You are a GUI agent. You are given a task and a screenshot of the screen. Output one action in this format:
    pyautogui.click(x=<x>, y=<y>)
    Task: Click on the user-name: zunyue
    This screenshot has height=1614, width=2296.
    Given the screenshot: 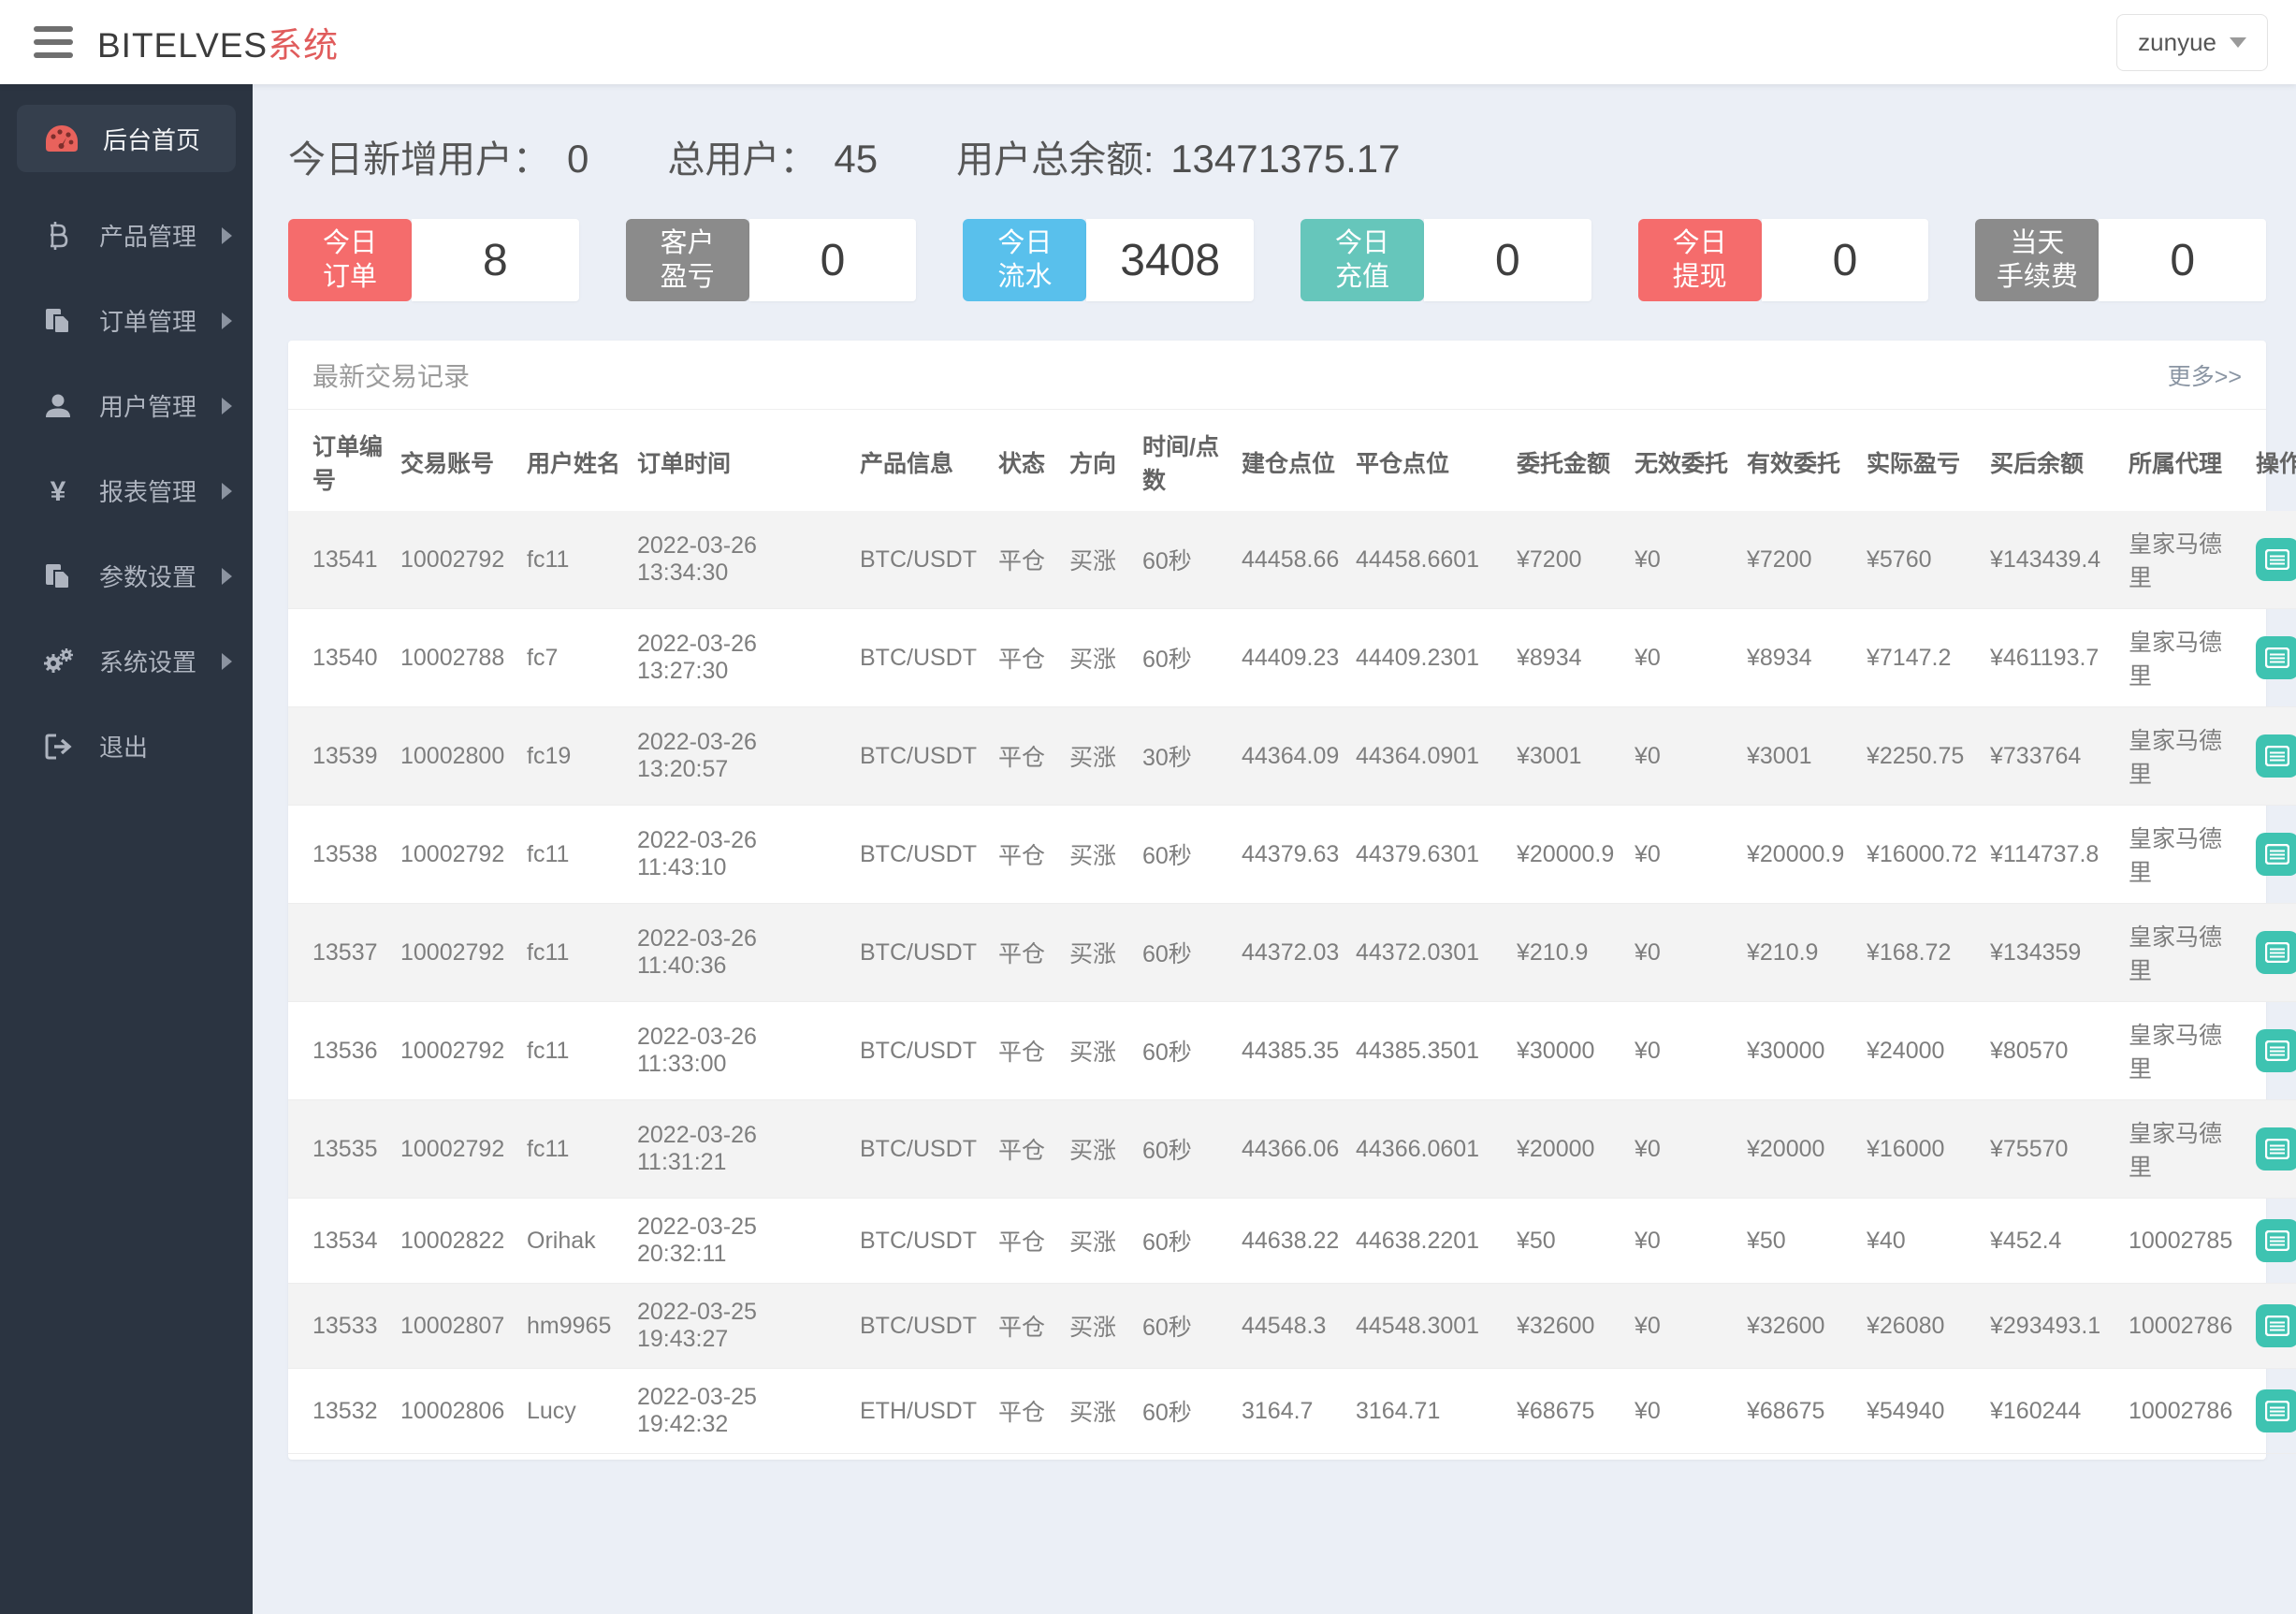 What is the action you would take?
    pyautogui.click(x=2177, y=41)
    